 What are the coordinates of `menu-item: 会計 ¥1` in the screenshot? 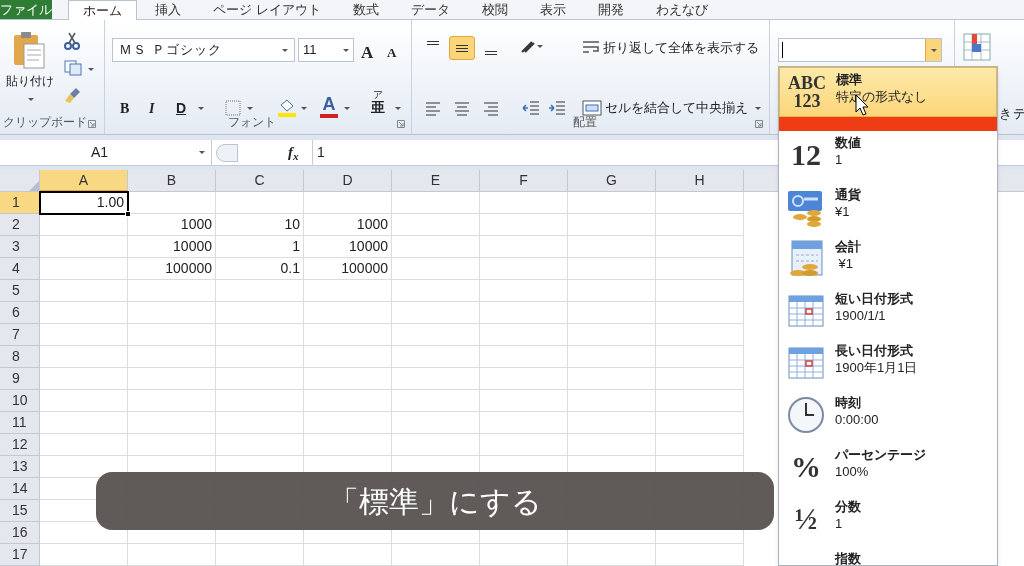 It's located at (888, 261).